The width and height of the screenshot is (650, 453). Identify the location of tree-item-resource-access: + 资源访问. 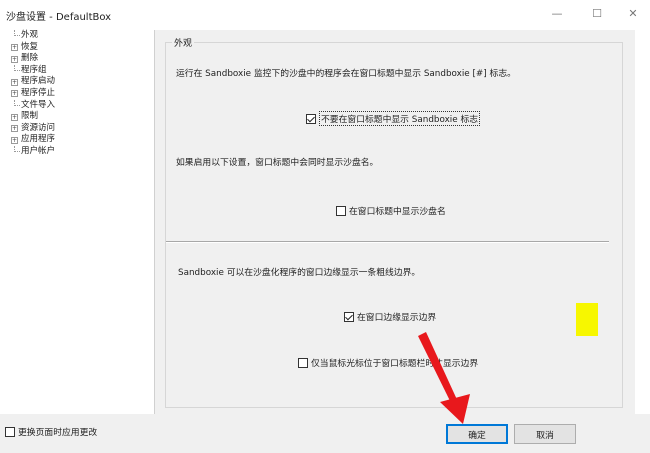
(78, 129).